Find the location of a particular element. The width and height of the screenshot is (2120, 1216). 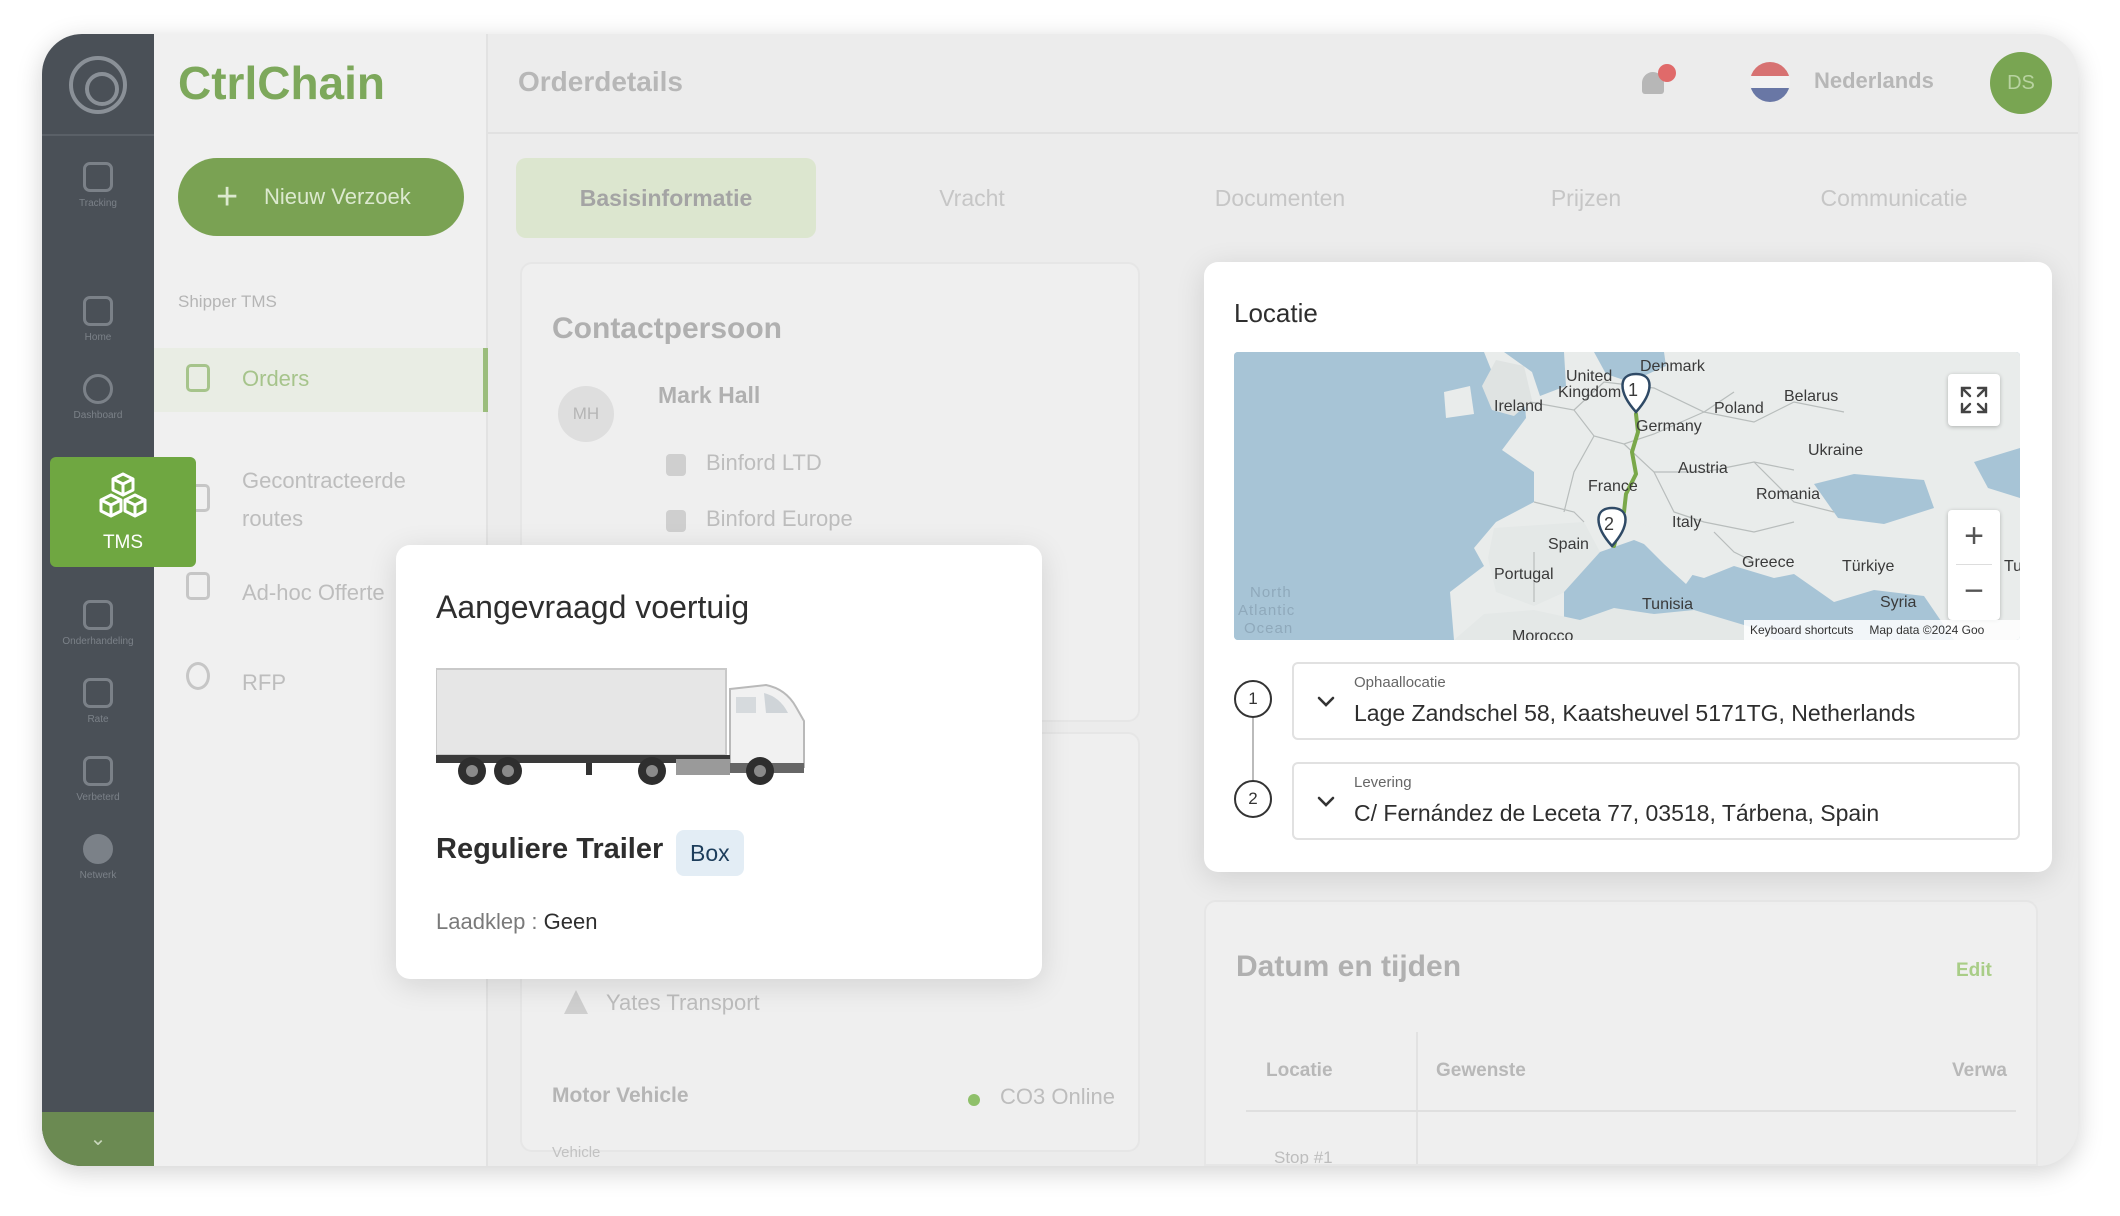

sidebar-item-tms: TMS is located at coordinates (123, 512).